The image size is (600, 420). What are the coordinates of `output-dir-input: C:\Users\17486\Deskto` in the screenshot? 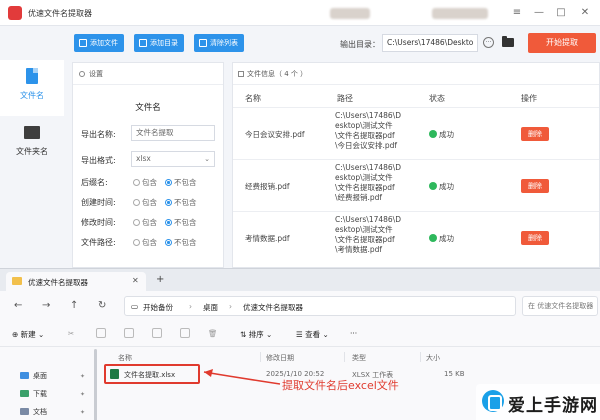 It's located at (430, 43).